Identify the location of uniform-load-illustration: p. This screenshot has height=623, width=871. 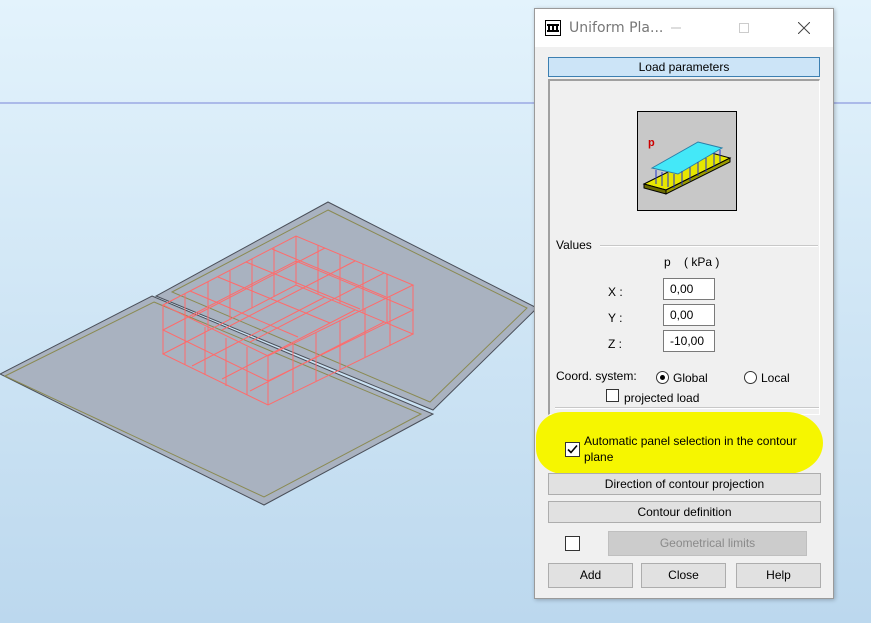
(687, 161).